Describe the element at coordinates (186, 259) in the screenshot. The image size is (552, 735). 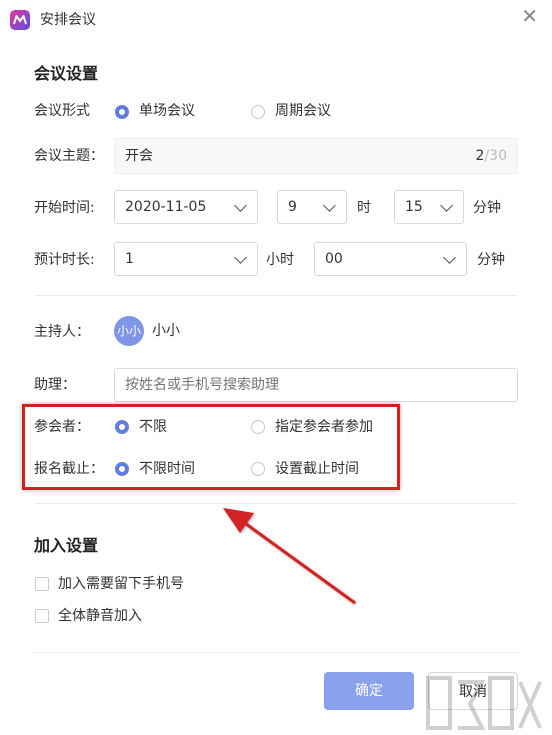
I see `duration-hours-select: 1` at that location.